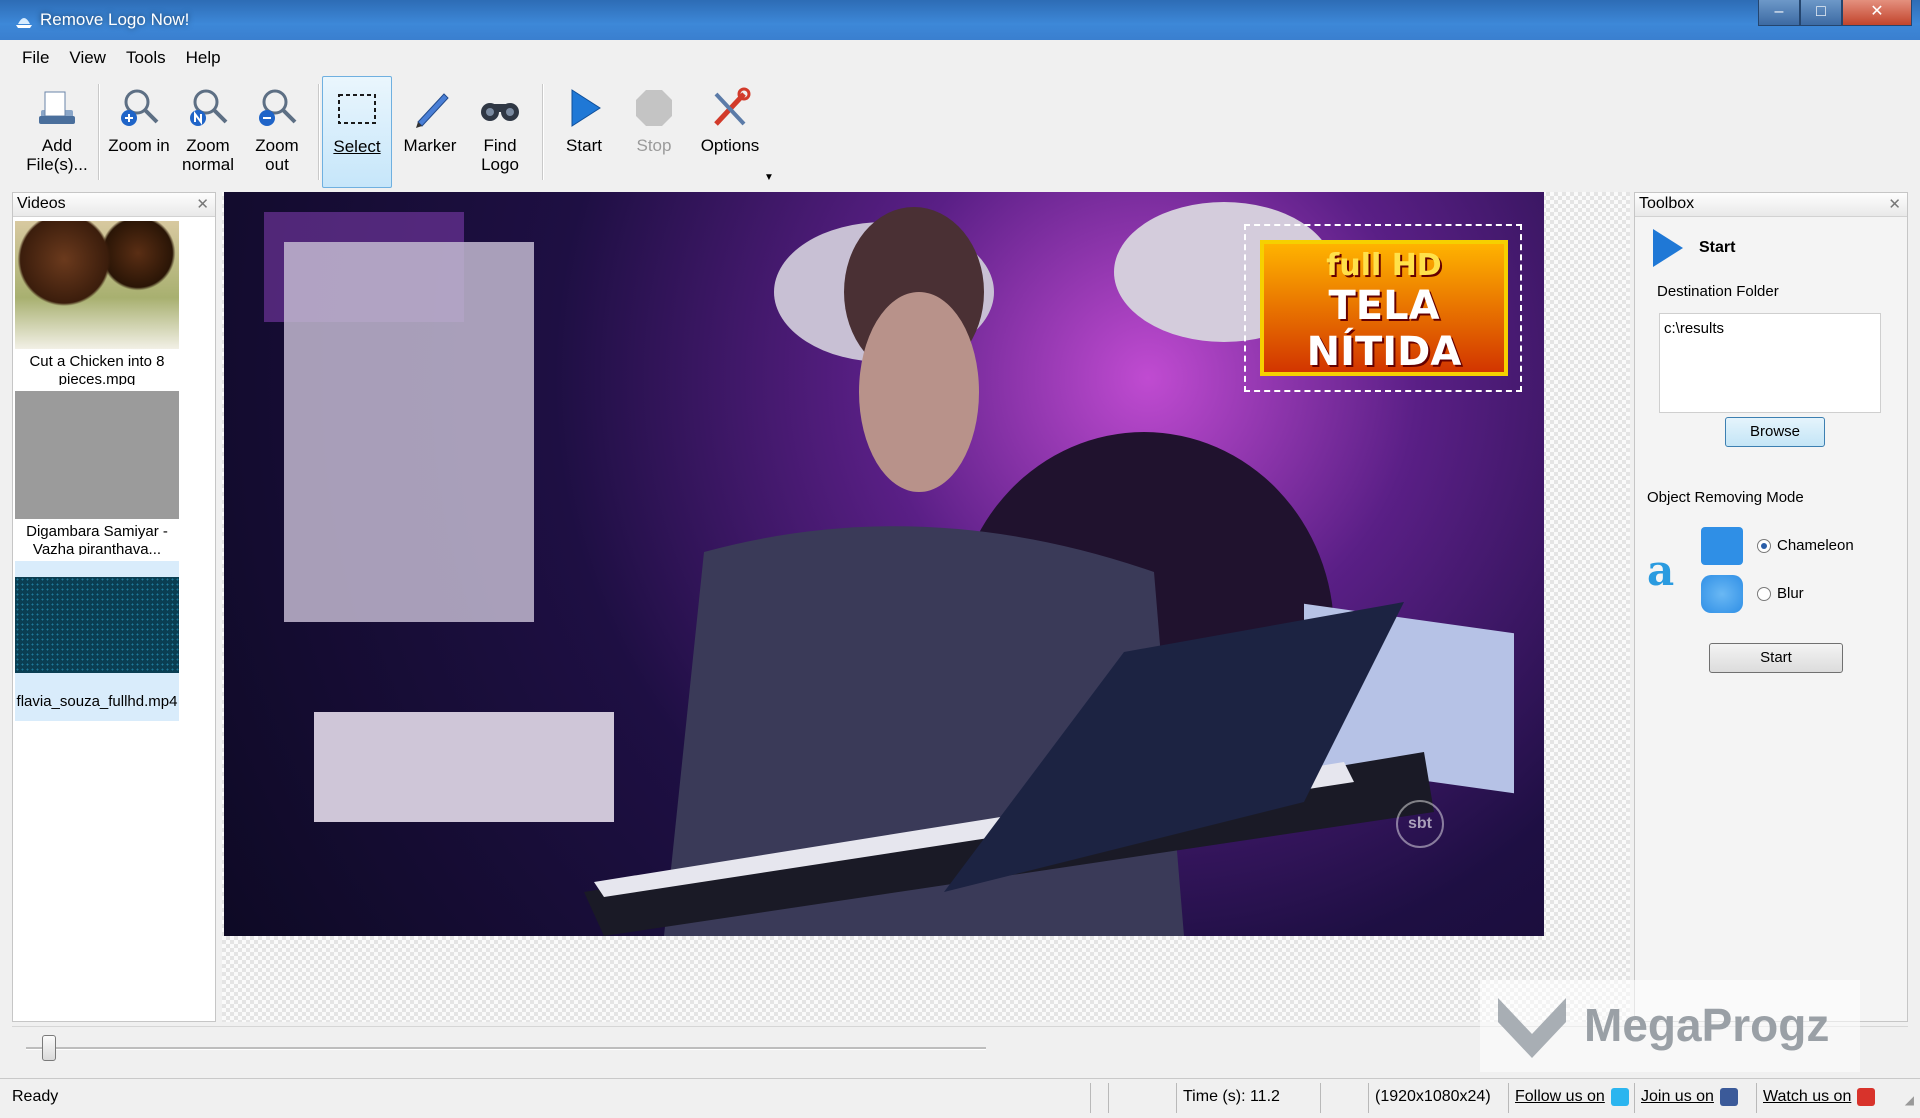 The image size is (1920, 1118). I want to click on watch-us-link: Watch us on, so click(1821, 1098).